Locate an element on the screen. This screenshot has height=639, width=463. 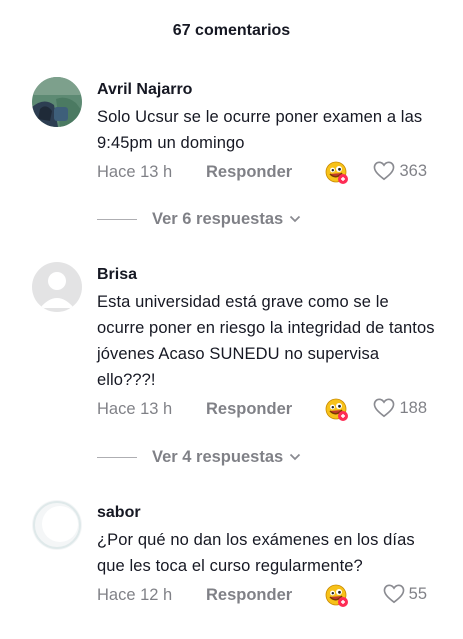
comment-username: Brisa is located at coordinates (267, 275).